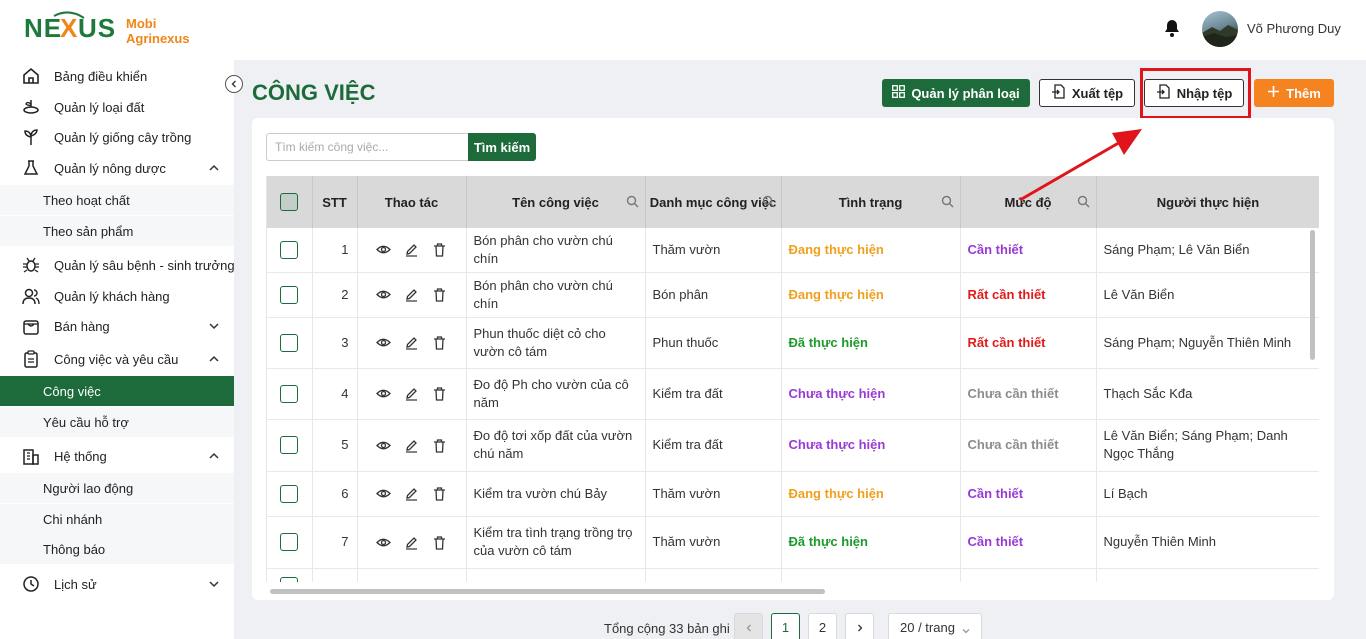  What do you see at coordinates (31, 265) in the screenshot?
I see `bug-icon` at bounding box center [31, 265].